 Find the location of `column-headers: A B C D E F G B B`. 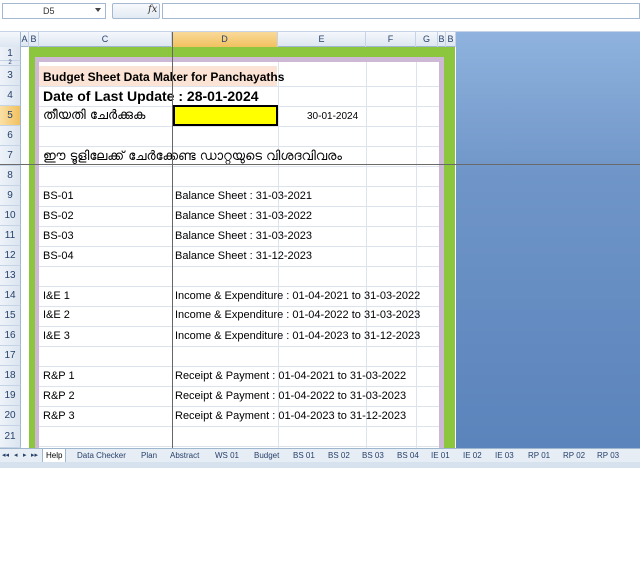

column-headers: A B C D E F G B B is located at coordinates (228, 39).